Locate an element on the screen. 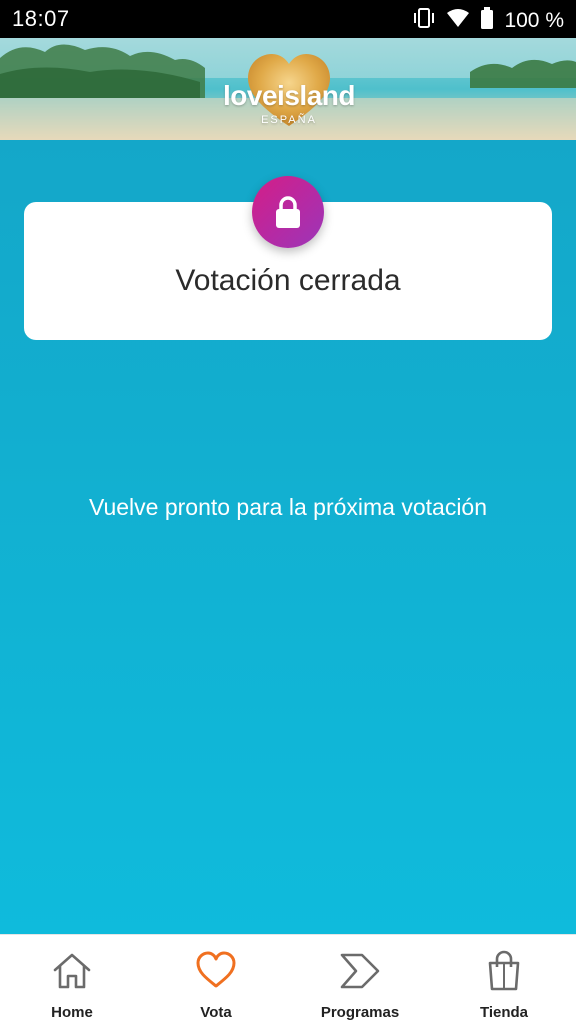 The image size is (576, 1024). play-arrow-icon is located at coordinates (360, 971).